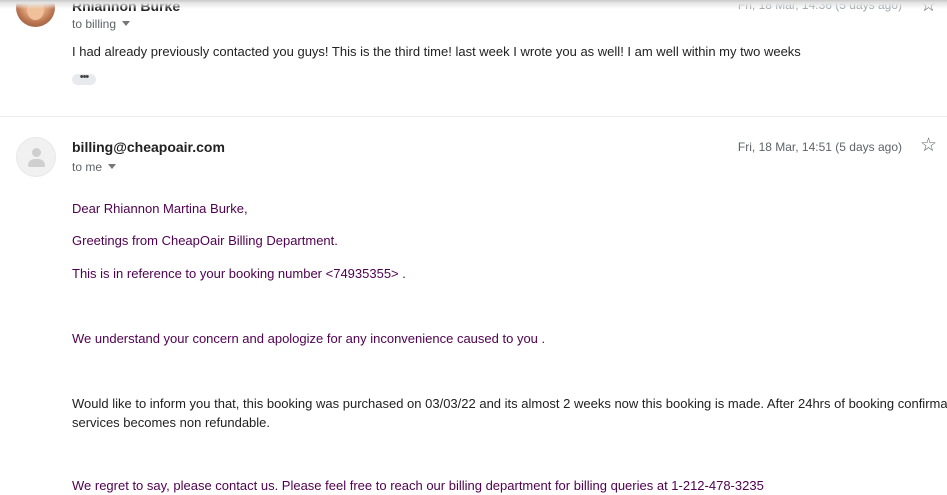  What do you see at coordinates (36, 163) in the screenshot?
I see `person-body-icon` at bounding box center [36, 163].